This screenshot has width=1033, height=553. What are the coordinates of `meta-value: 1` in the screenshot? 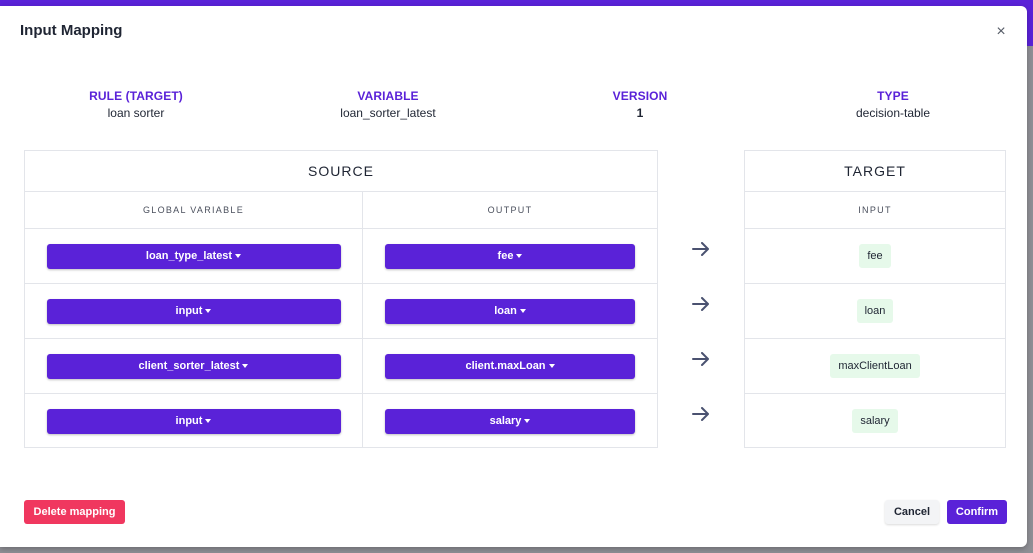 It's located at (640, 113).